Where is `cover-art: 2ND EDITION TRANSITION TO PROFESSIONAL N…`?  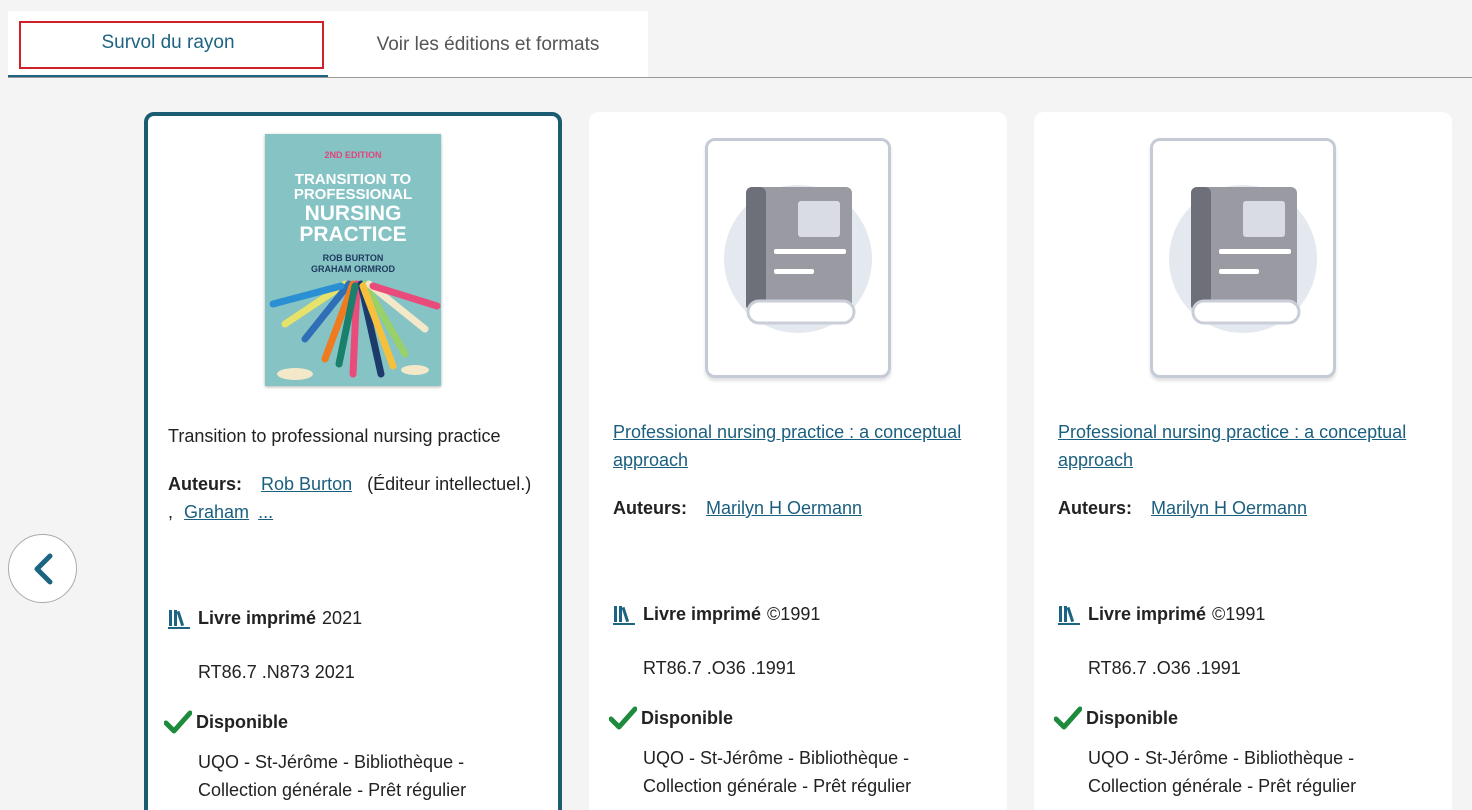 cover-art: 2ND EDITION TRANSITION TO PROFESSIONAL N… is located at coordinates (353, 260).